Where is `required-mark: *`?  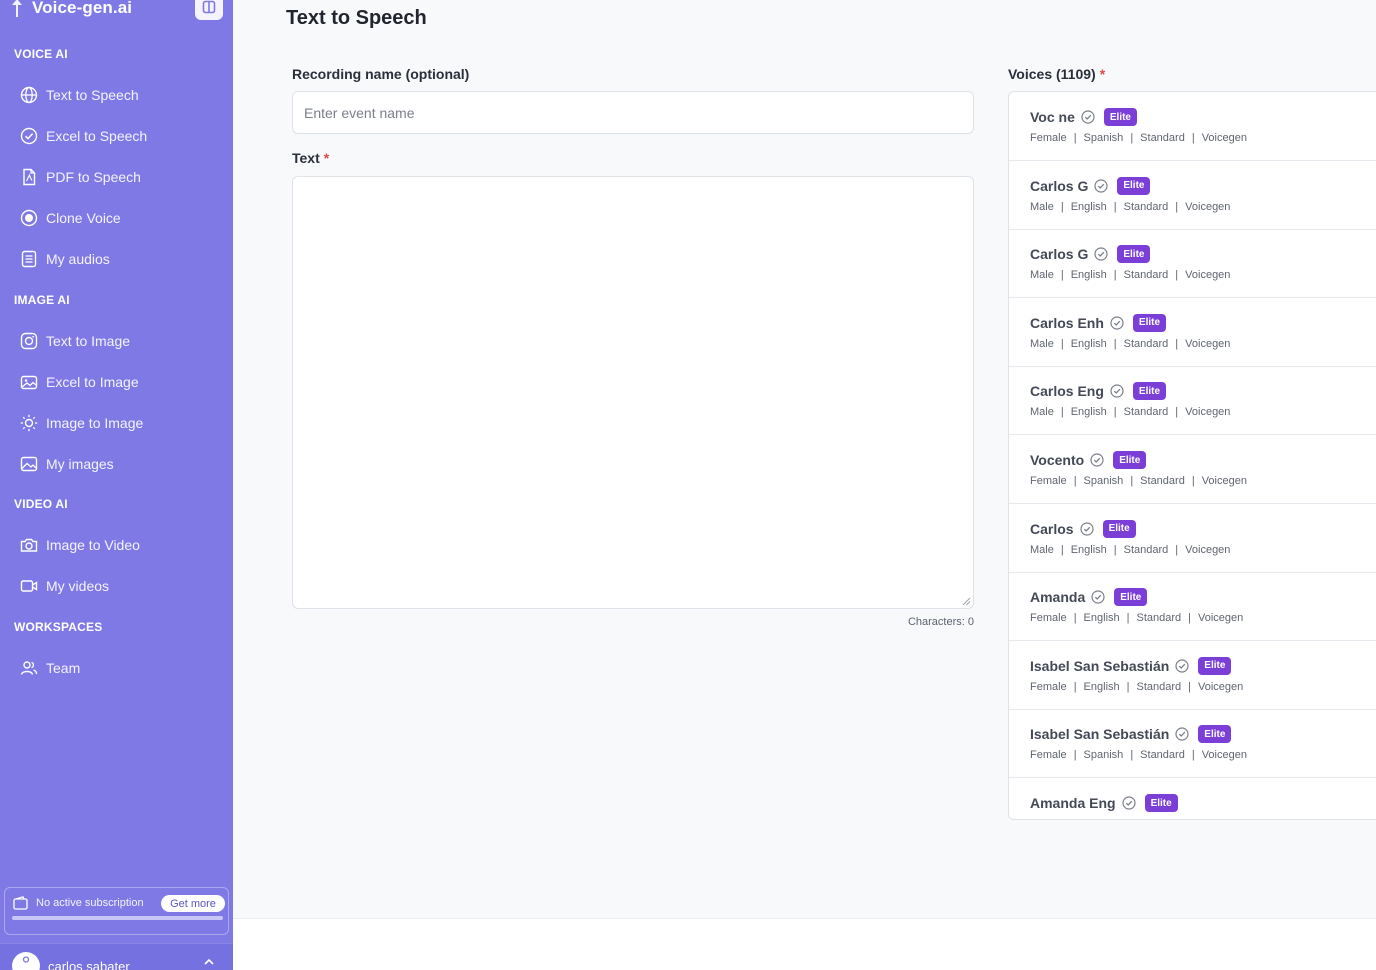
required-mark: * is located at coordinates (326, 158).